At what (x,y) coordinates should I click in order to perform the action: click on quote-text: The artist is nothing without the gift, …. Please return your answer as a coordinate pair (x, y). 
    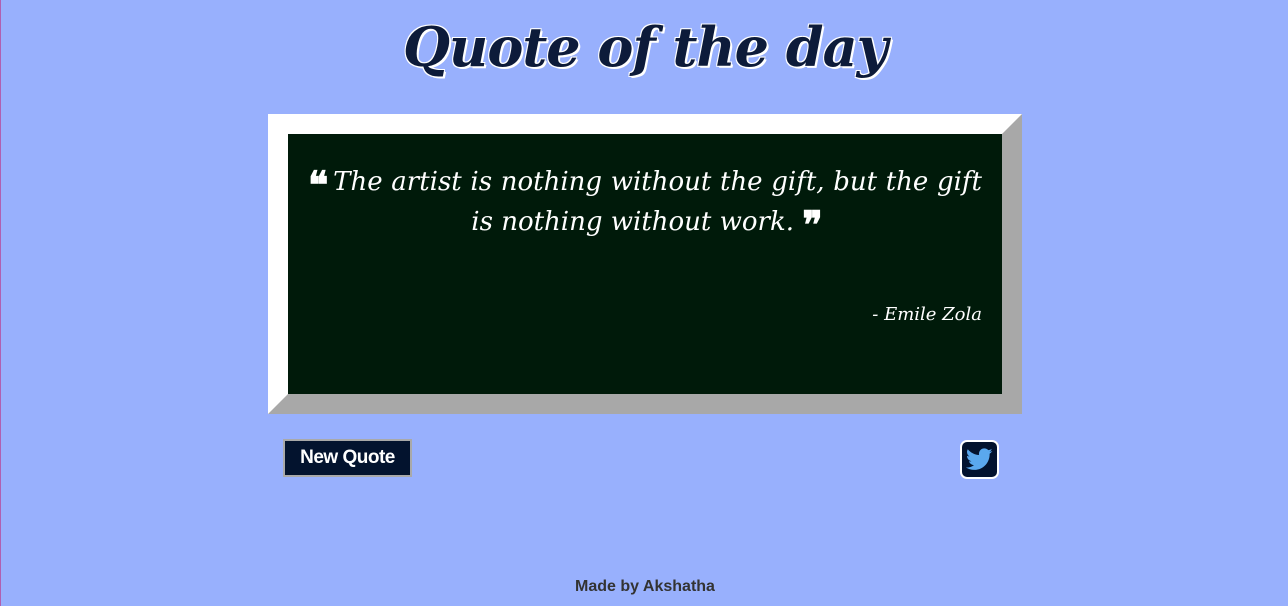
    Looking at the image, I should click on (657, 202).